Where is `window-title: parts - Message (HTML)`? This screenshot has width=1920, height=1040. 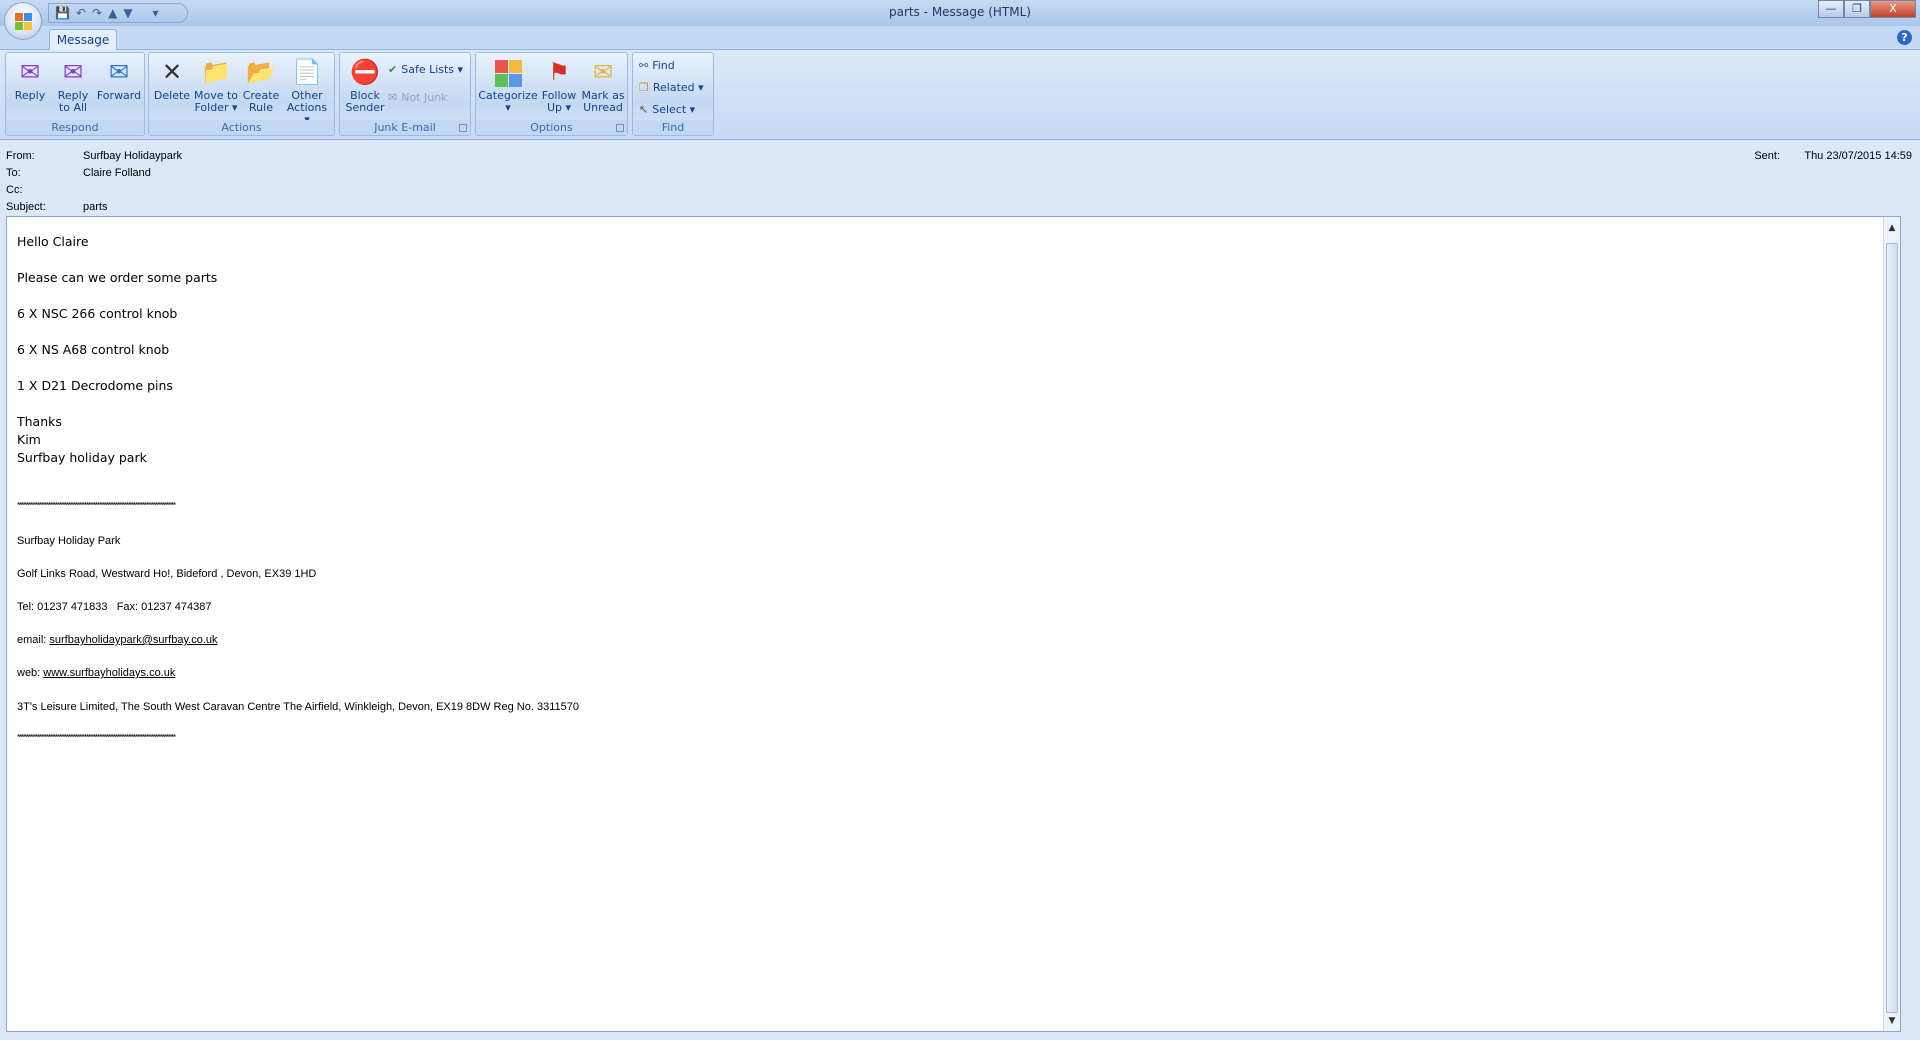
window-title: parts - Message (HTML) is located at coordinates (960, 12).